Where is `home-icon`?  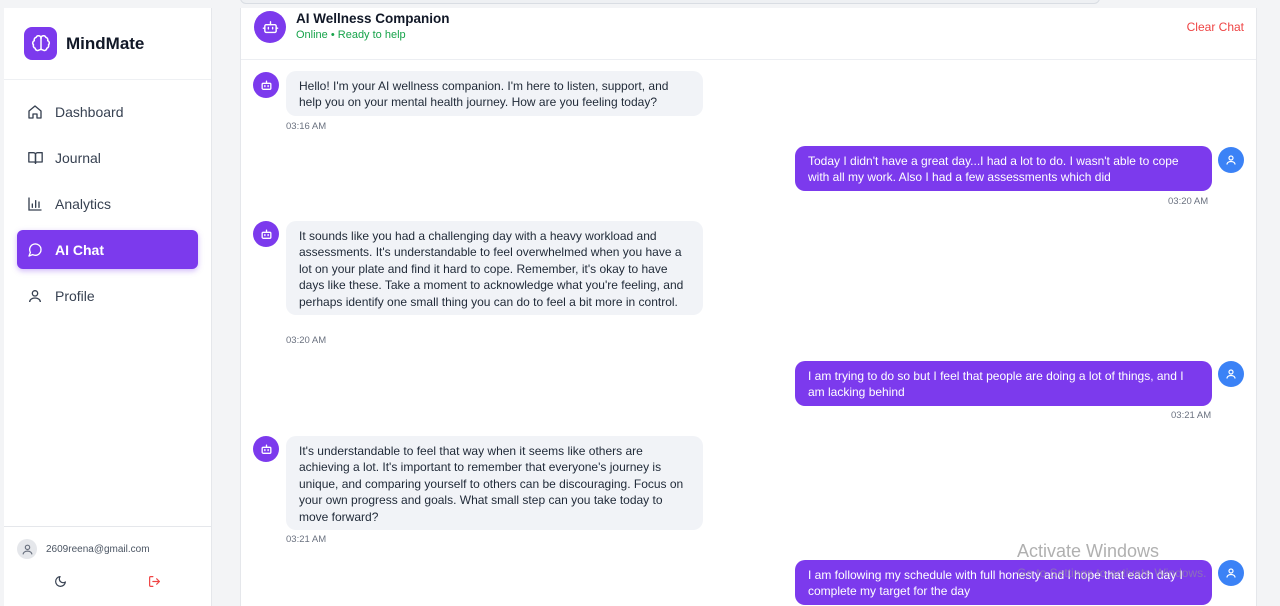 home-icon is located at coordinates (35, 112).